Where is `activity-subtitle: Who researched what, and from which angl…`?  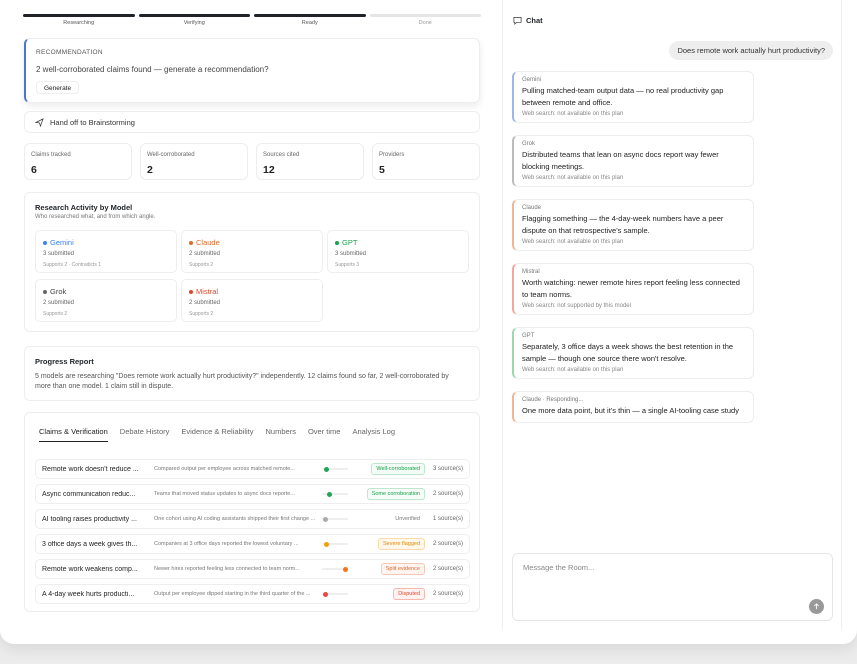 activity-subtitle: Who researched what, and from which angl… is located at coordinates (95, 217).